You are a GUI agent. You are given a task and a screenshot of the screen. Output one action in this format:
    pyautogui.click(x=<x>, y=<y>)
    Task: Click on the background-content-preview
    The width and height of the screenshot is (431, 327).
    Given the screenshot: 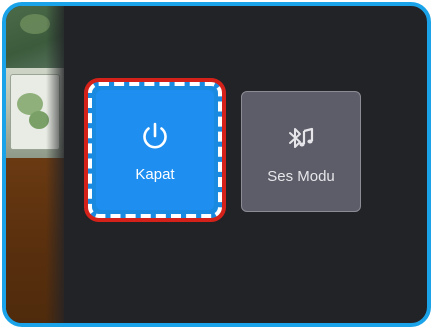 What is the action you would take?
    pyautogui.click(x=36, y=164)
    